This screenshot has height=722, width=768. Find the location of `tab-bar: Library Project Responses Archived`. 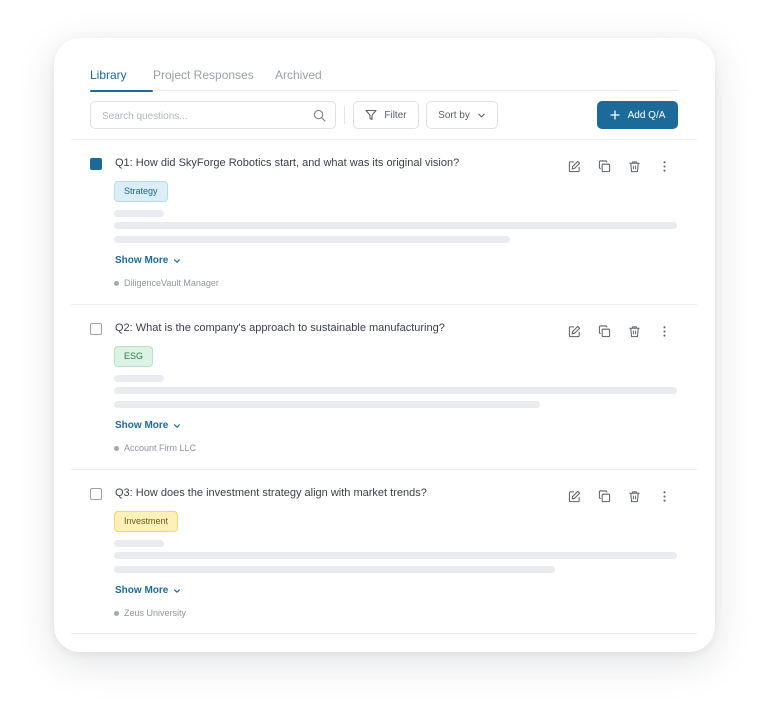

tab-bar: Library Project Responses Archived is located at coordinates (384, 79).